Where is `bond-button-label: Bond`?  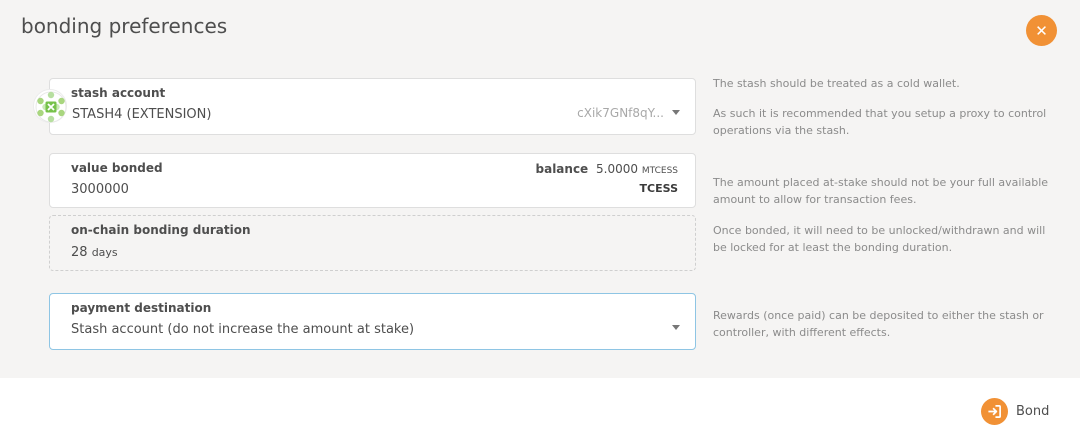
bond-button-label: Bond is located at coordinates (1033, 411).